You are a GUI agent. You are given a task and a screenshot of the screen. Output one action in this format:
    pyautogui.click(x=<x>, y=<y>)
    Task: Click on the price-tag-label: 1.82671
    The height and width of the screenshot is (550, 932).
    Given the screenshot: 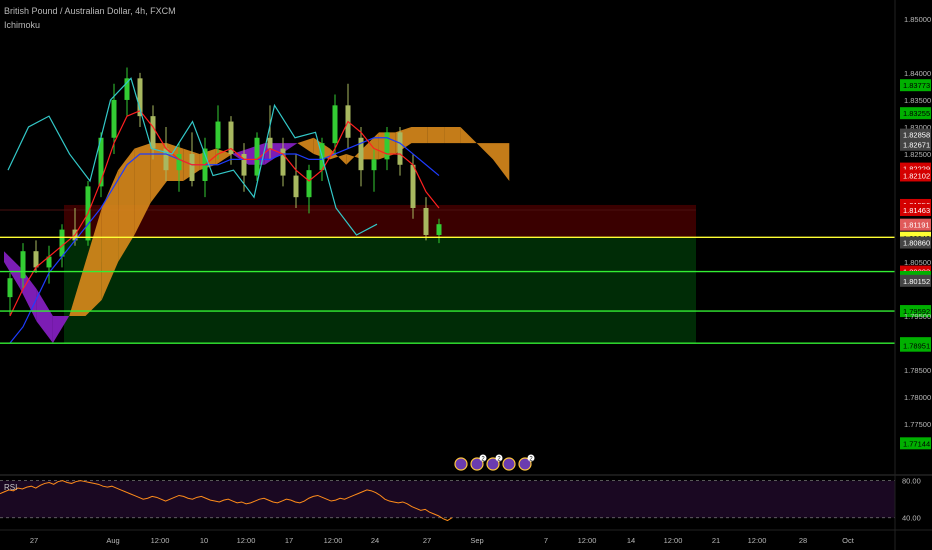 What is the action you would take?
    pyautogui.click(x=916, y=145)
    